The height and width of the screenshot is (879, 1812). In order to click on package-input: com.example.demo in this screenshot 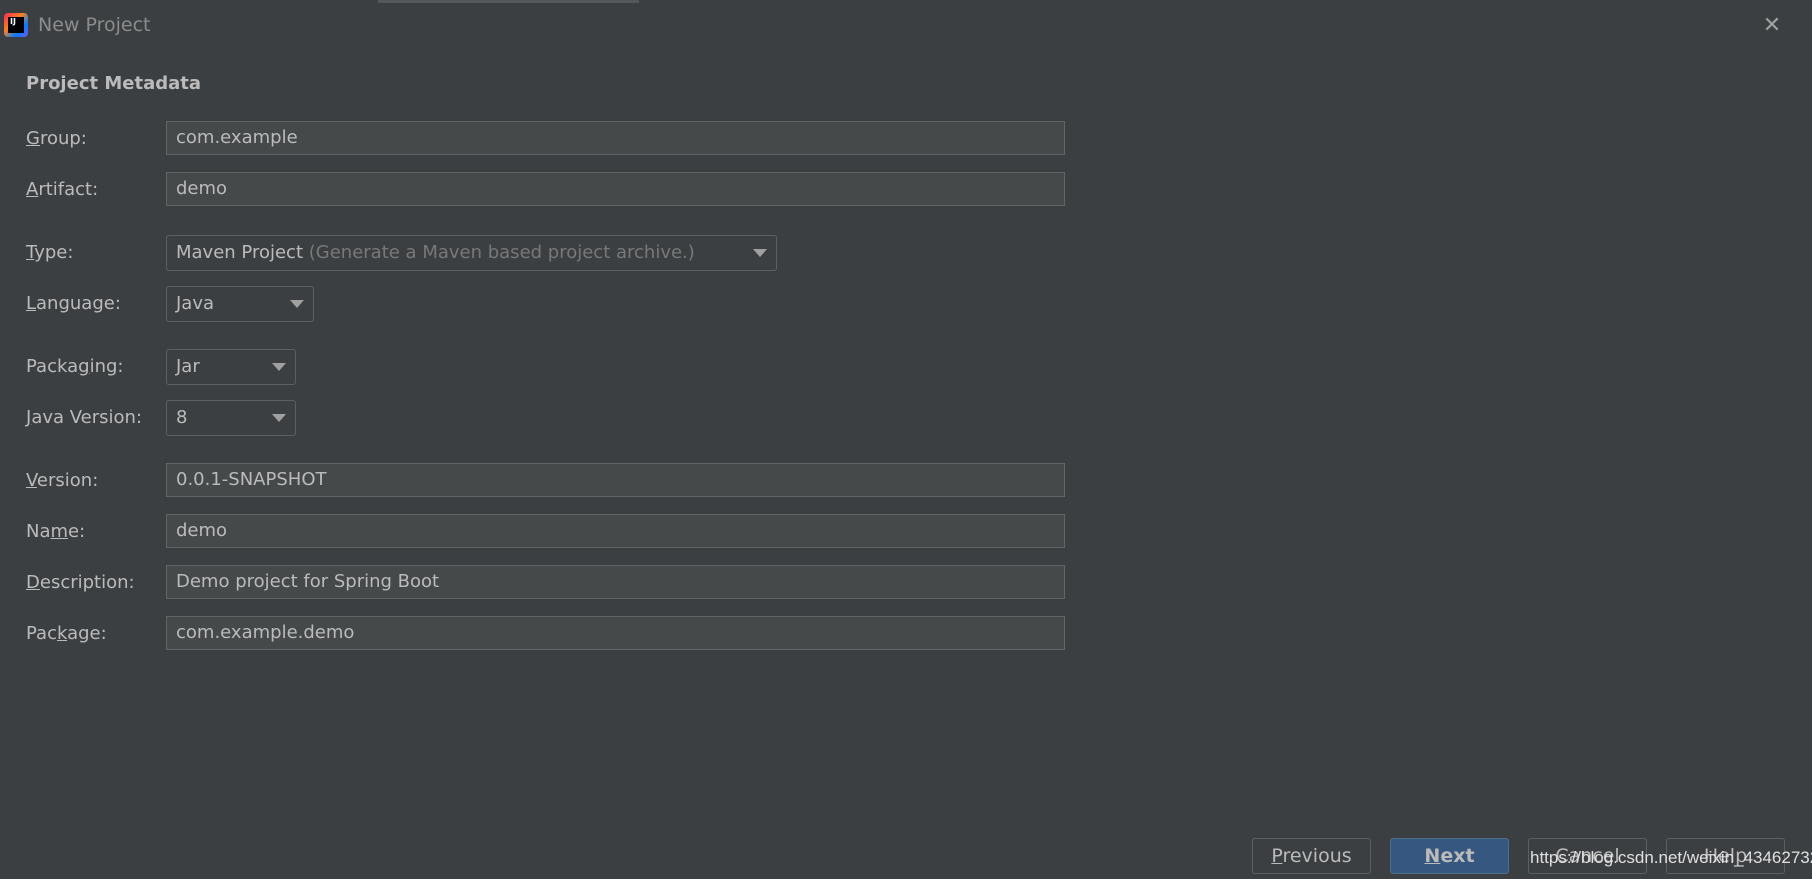, I will do `click(615, 633)`.